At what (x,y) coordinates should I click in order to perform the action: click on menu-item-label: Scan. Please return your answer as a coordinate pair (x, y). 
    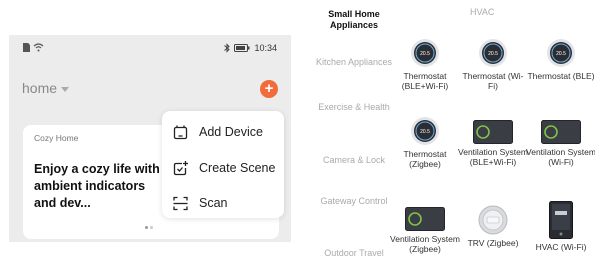
    Looking at the image, I should click on (213, 203).